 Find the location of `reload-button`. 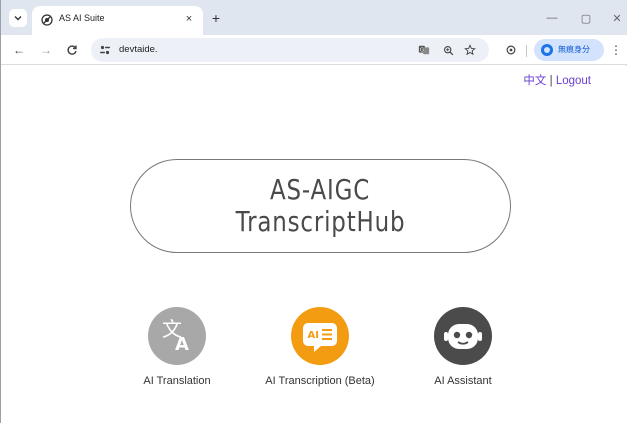

reload-button is located at coordinates (72, 50).